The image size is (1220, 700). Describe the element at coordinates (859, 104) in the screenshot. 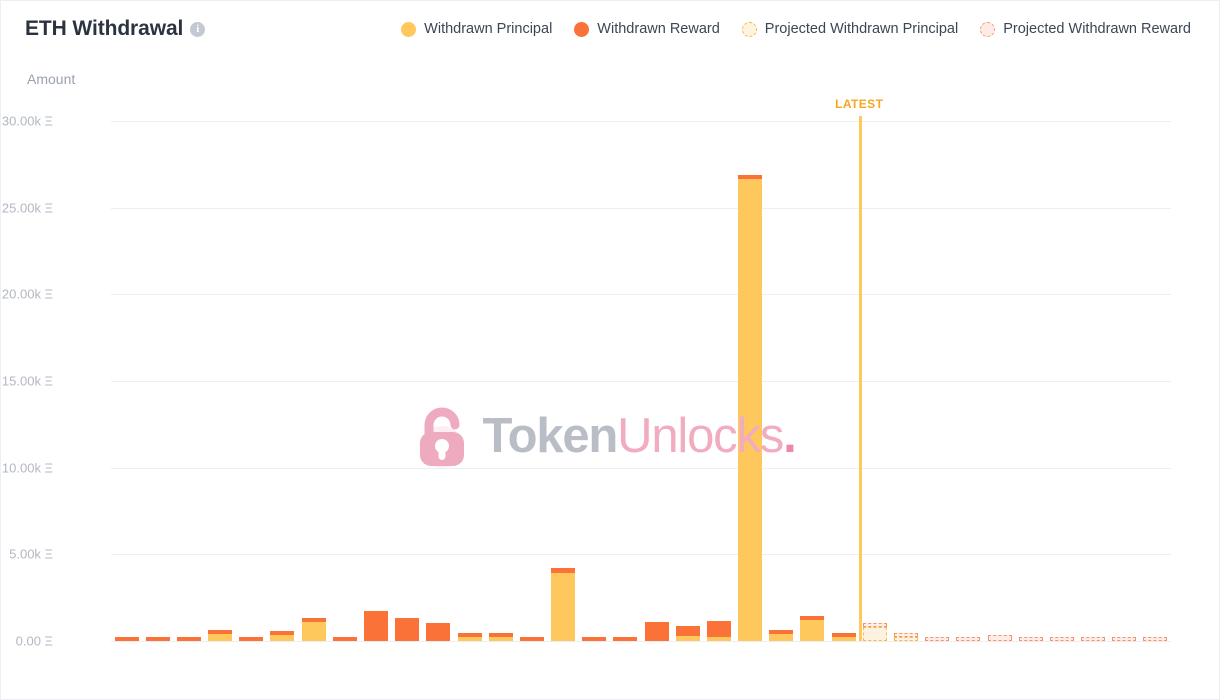

I see `latest-label: LATEST` at that location.